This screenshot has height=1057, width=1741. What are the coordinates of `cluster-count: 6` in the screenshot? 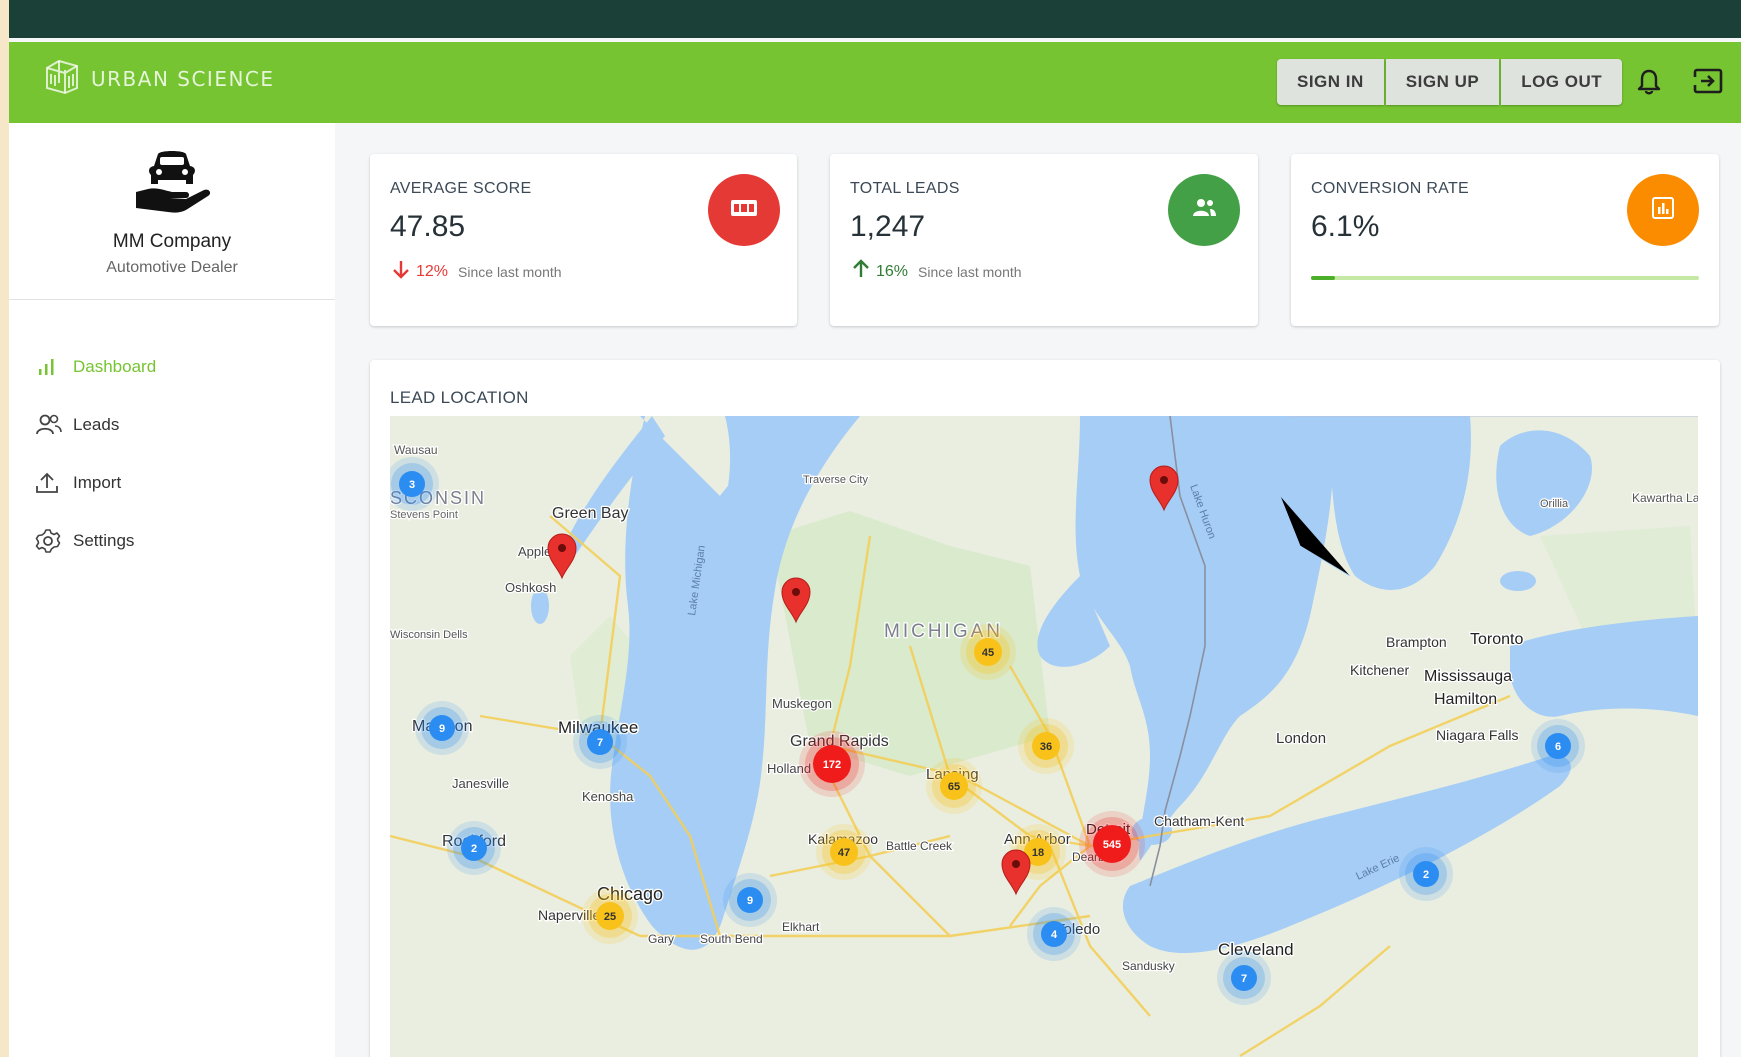 It's located at (1558, 747).